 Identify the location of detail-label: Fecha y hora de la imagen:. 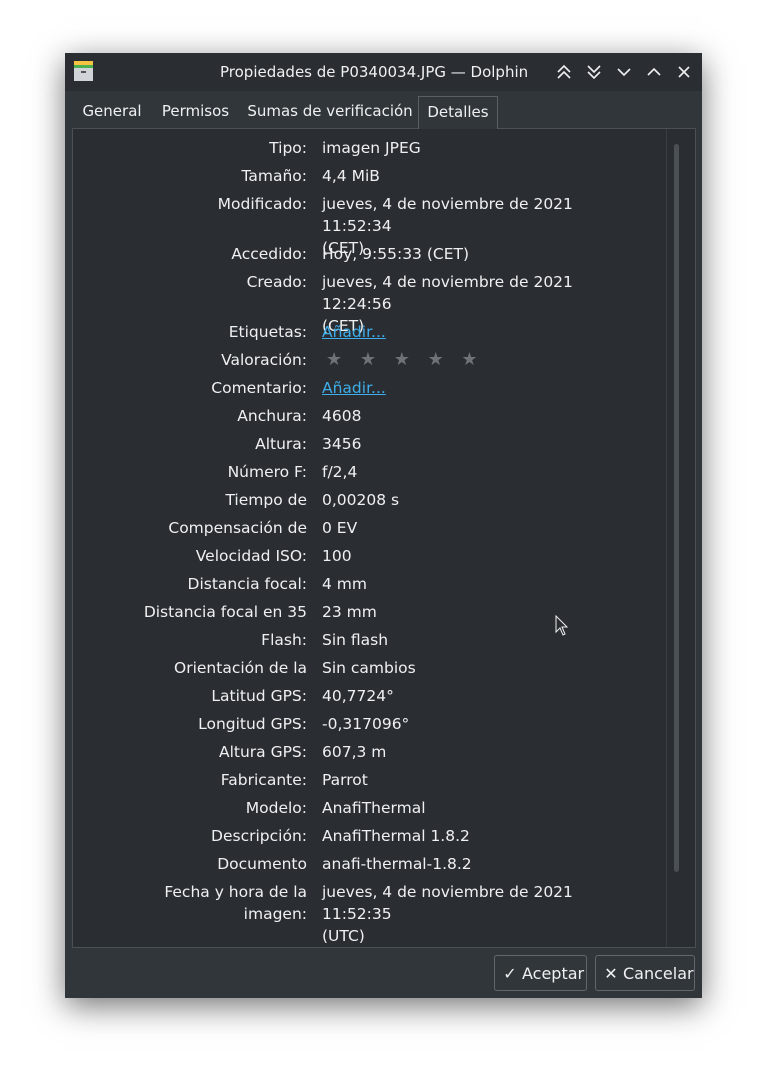
(235, 903).